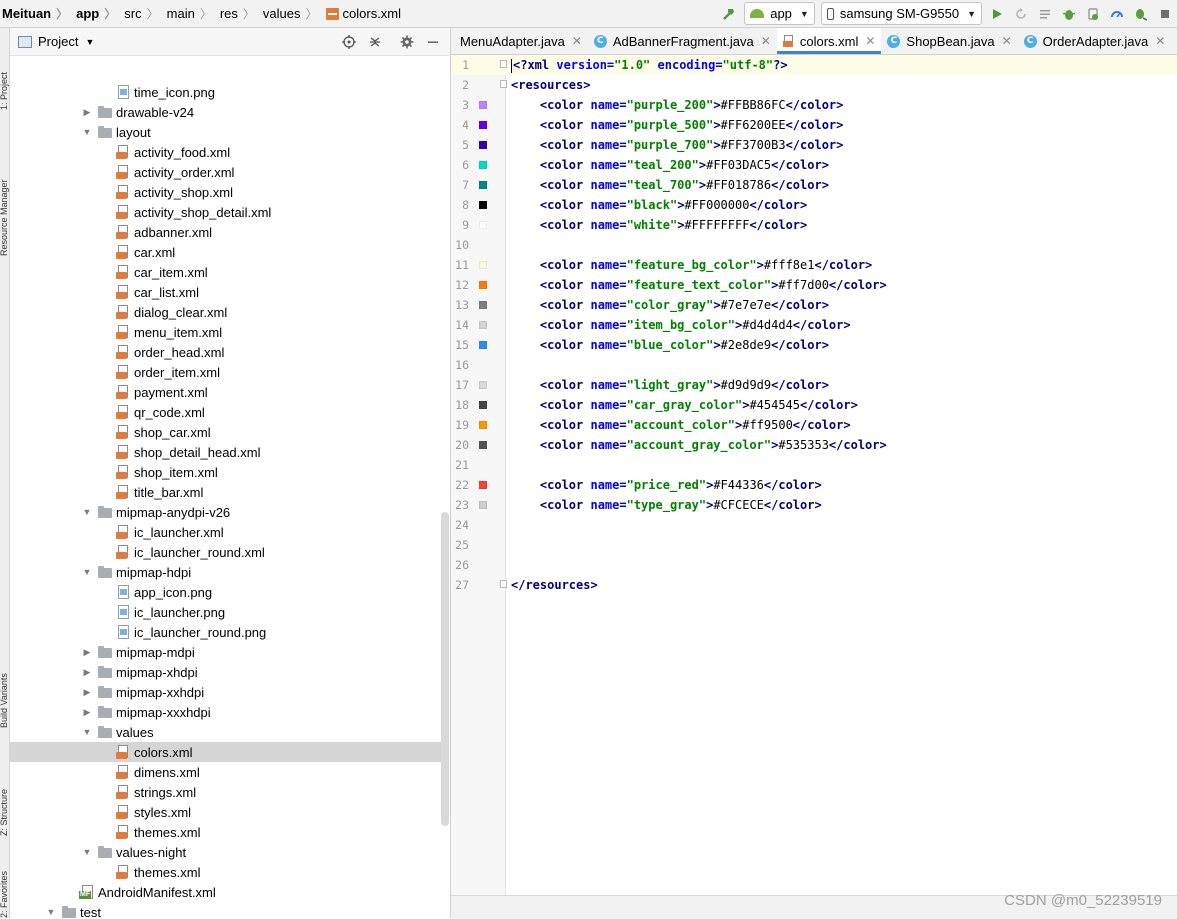  I want to click on editor-tab: MenuAdapter.java ✕, so click(519, 41).